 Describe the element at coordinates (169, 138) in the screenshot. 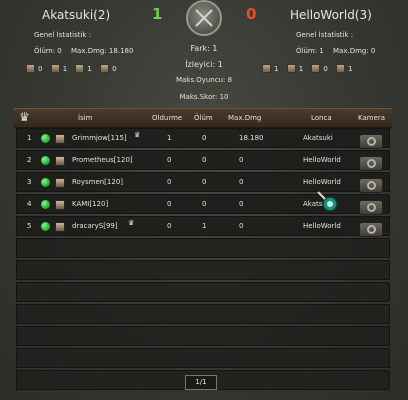

I see `kills-value: 1` at that location.